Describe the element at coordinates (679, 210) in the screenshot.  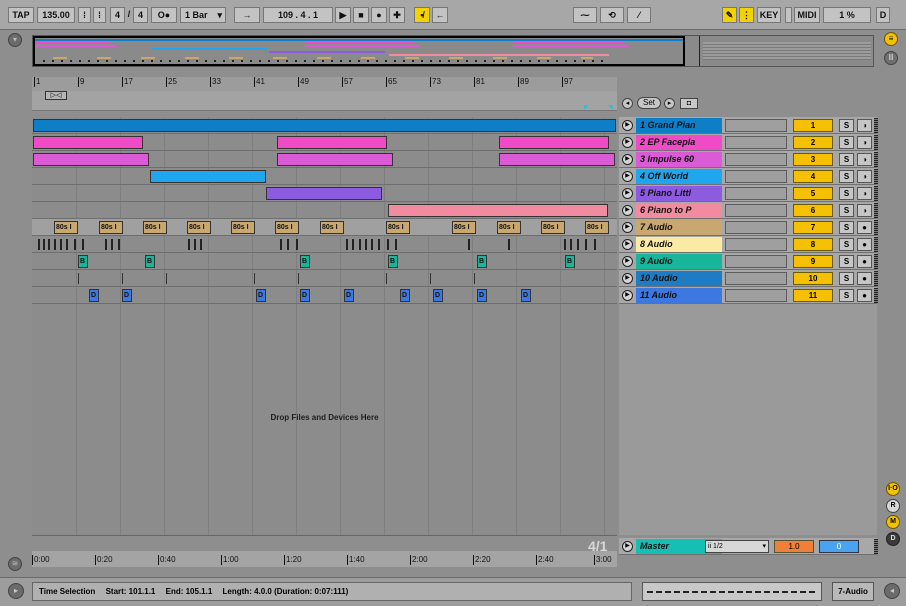
I see `track-name: 6 Piano to P` at that location.